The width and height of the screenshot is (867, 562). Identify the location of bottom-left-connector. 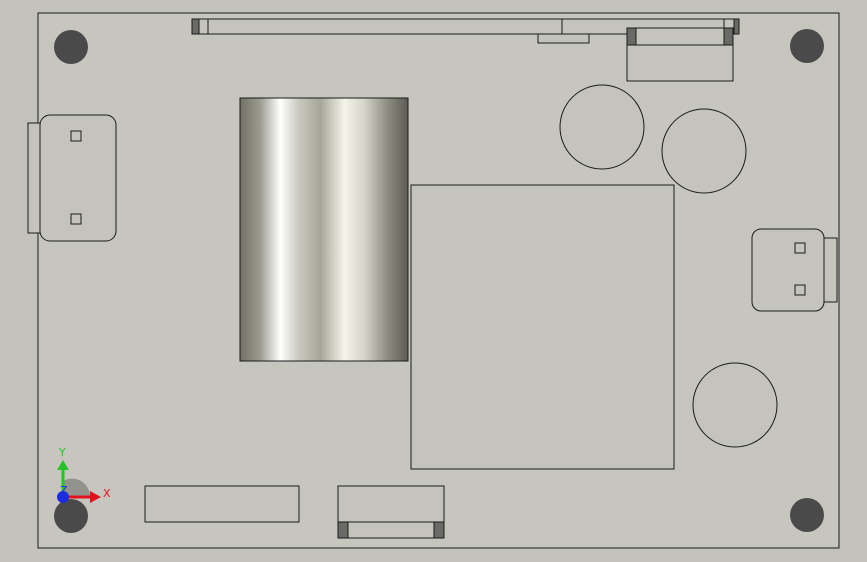
(222, 504).